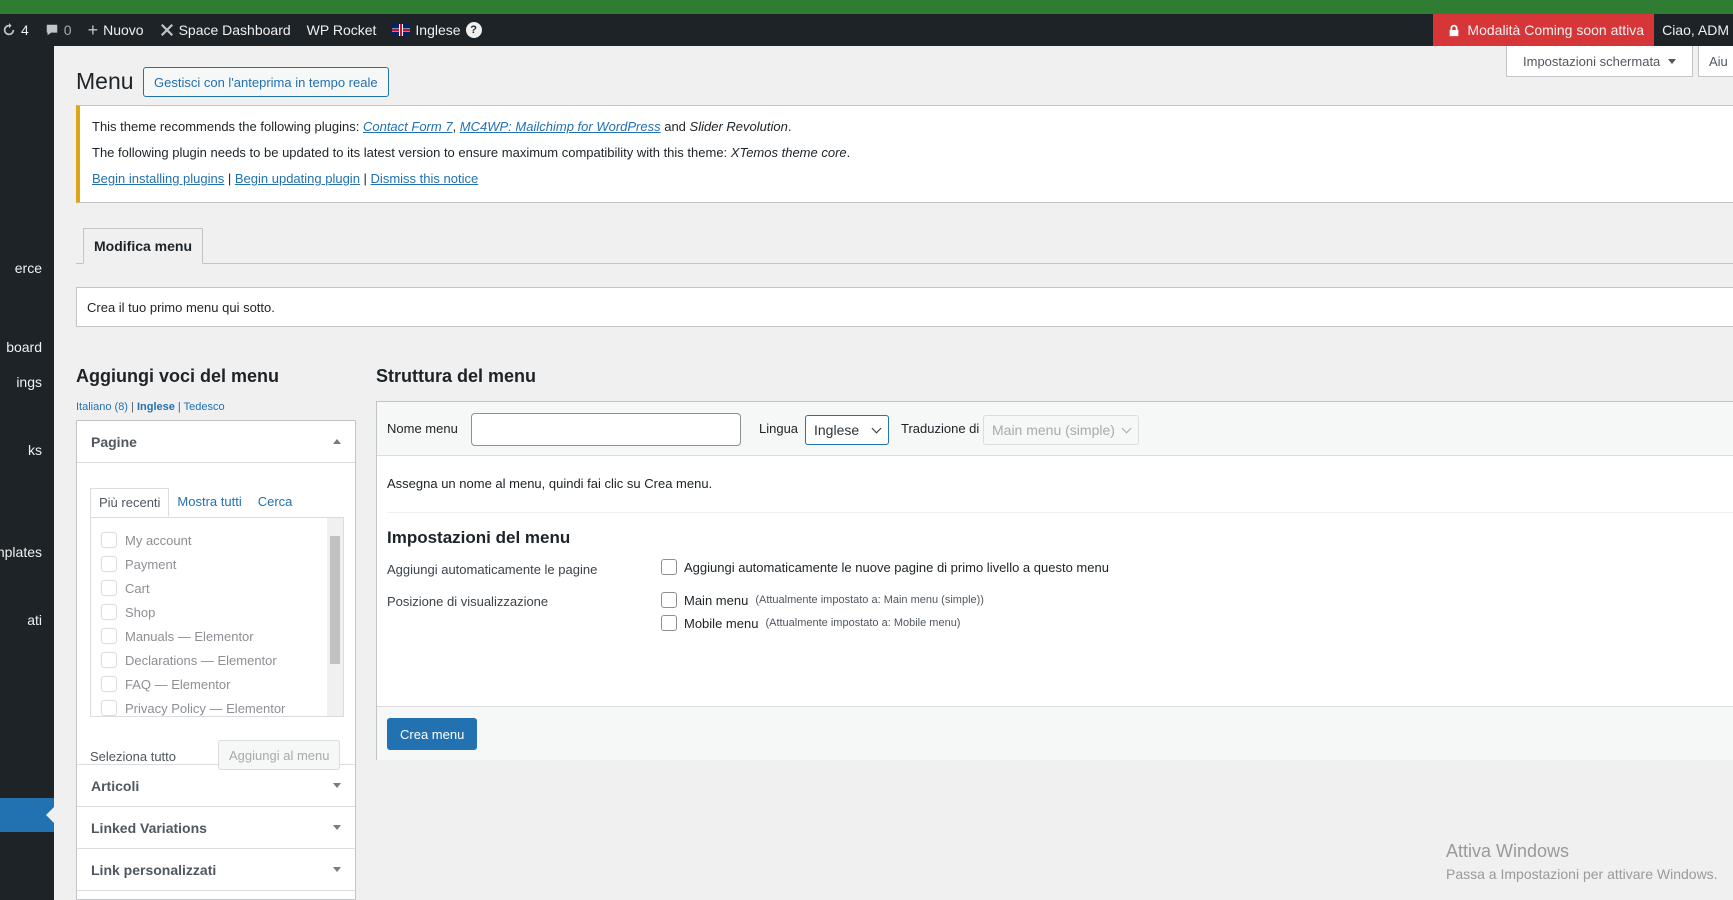 The width and height of the screenshot is (1733, 900). Describe the element at coordinates (436, 30) in the screenshot. I see `language-item: Inglese ?` at that location.